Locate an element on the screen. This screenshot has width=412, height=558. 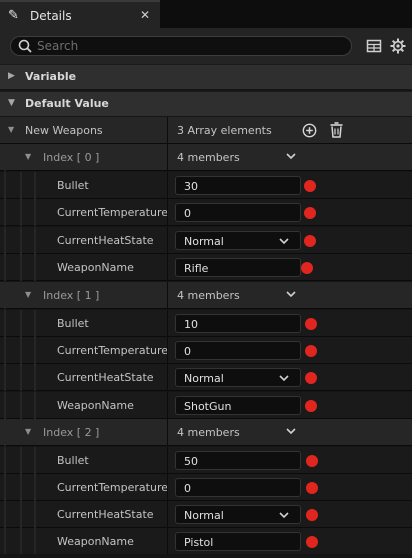
panel-bottom is located at coordinates (206, 556).